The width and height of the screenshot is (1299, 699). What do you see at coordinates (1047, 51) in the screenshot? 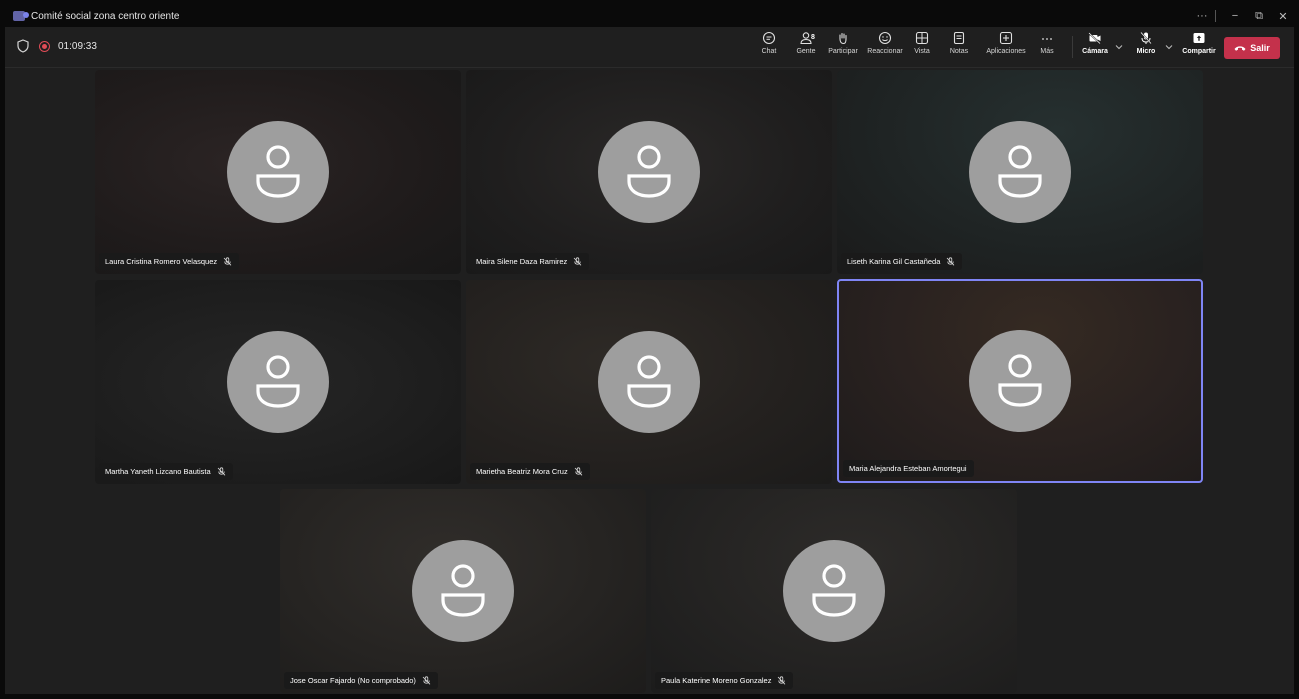
I see `more-label: Más` at bounding box center [1047, 51].